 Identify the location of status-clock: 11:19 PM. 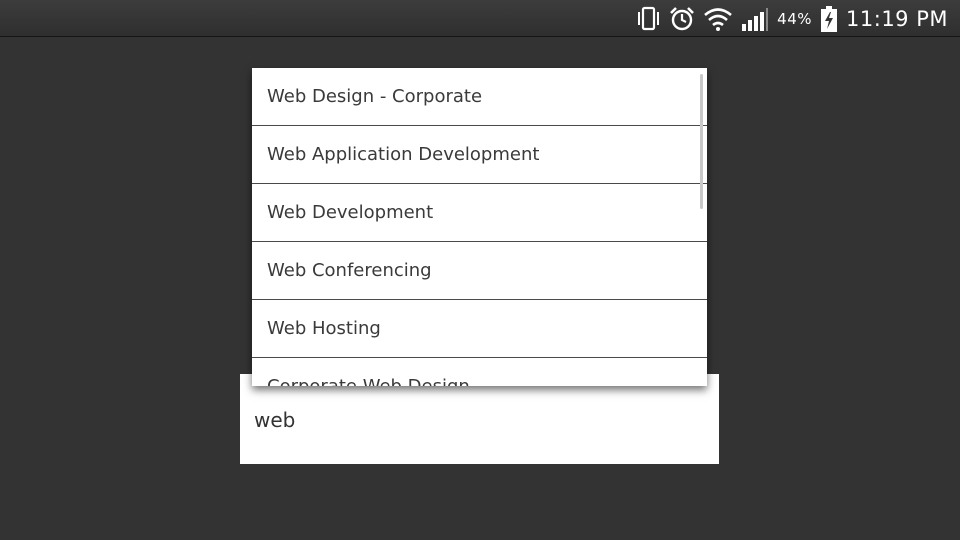
(897, 18).